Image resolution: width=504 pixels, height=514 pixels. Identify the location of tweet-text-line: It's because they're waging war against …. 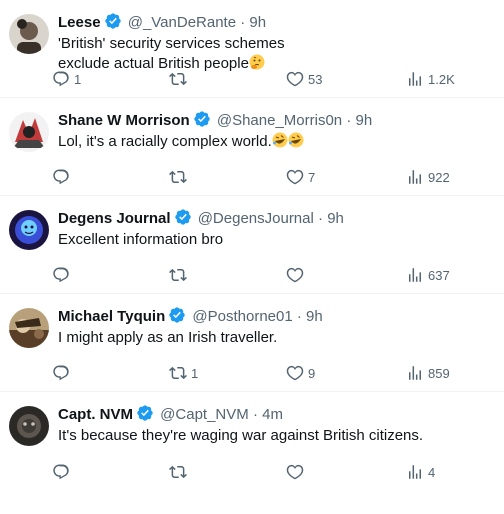
(241, 435).